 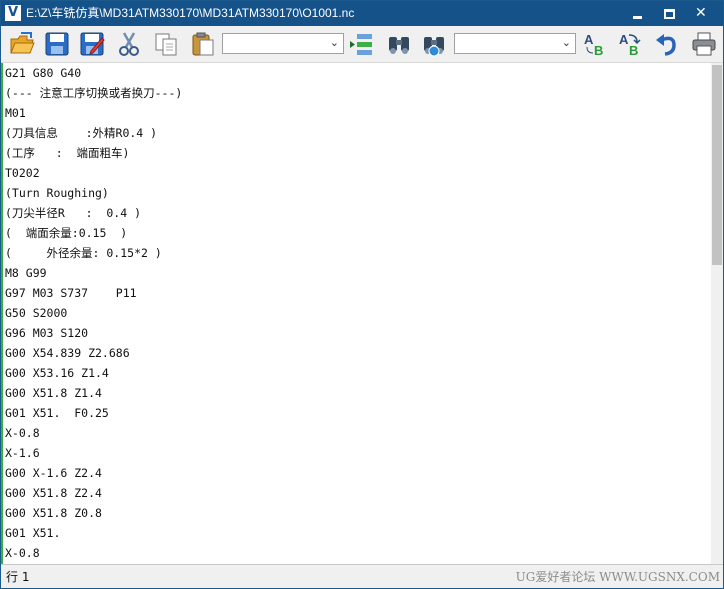 I want to click on maximize-button, so click(x=669, y=13).